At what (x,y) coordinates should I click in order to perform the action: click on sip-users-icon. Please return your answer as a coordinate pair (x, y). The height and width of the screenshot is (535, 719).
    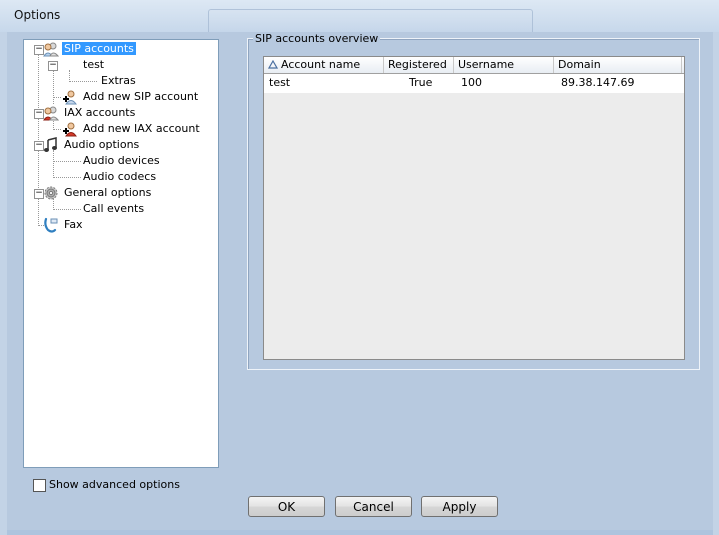
    Looking at the image, I should click on (51, 49).